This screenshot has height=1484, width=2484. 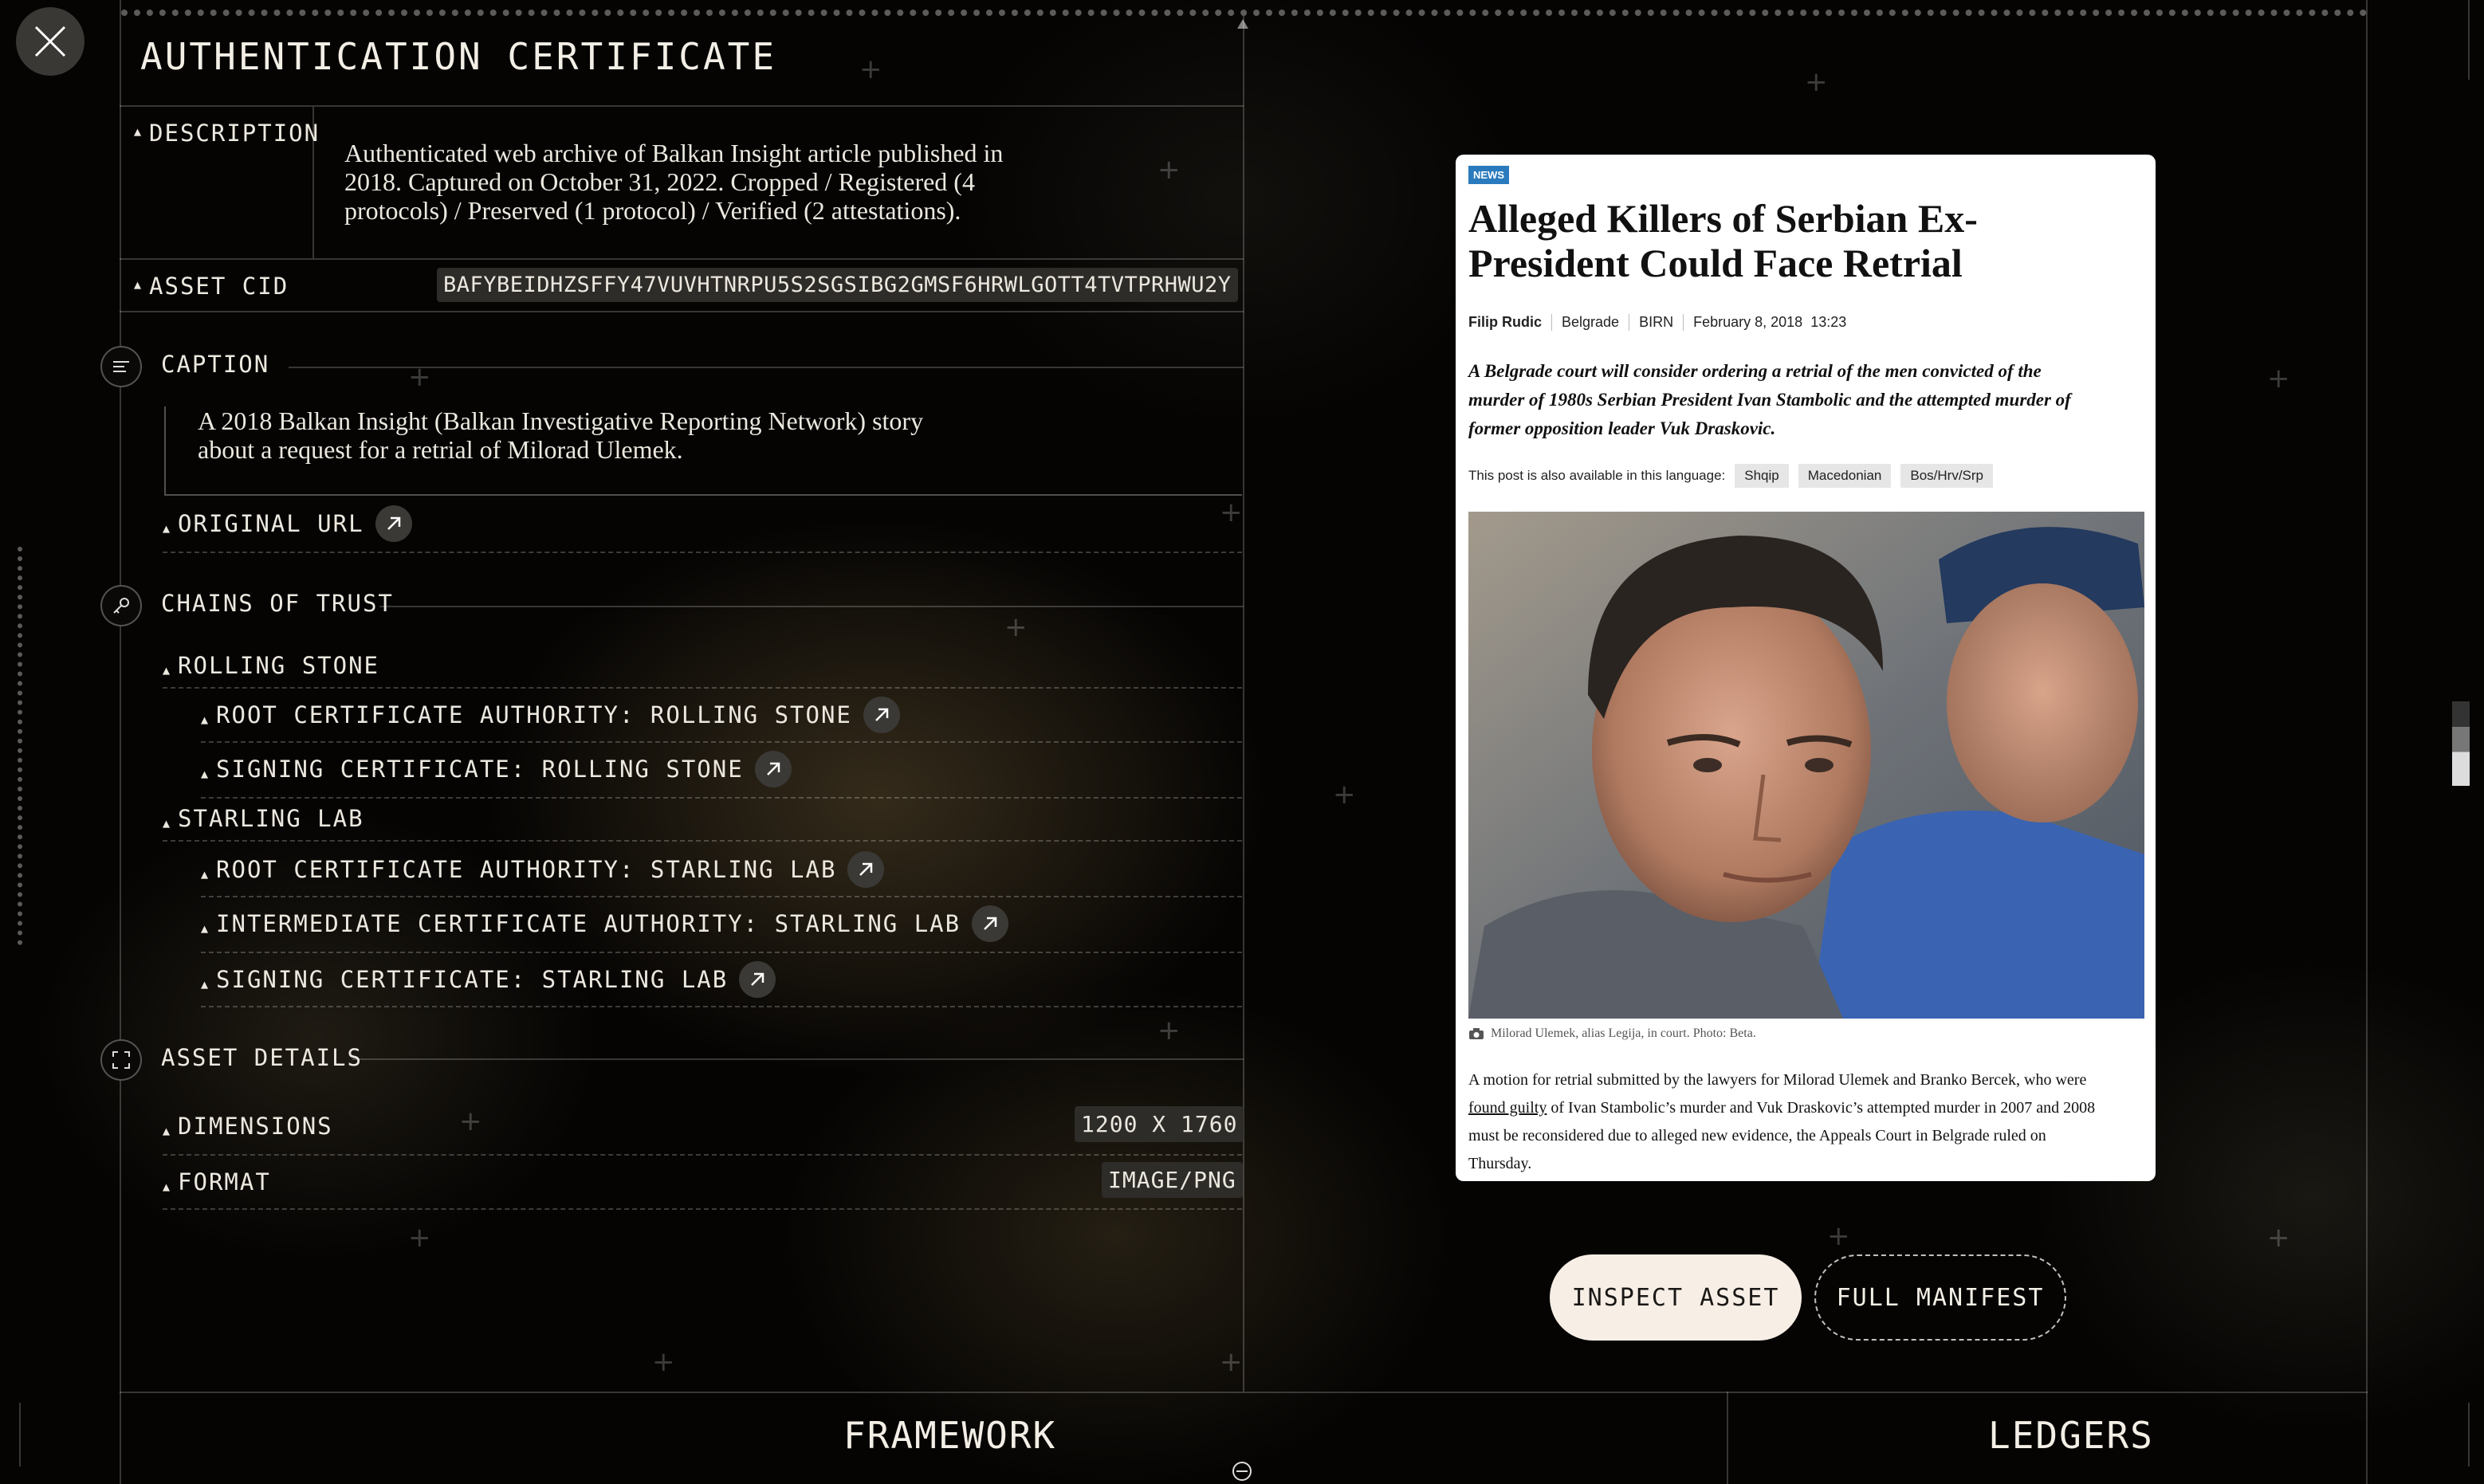 I want to click on full-manifest-button: FULL MANIFEST, so click(x=1940, y=1297).